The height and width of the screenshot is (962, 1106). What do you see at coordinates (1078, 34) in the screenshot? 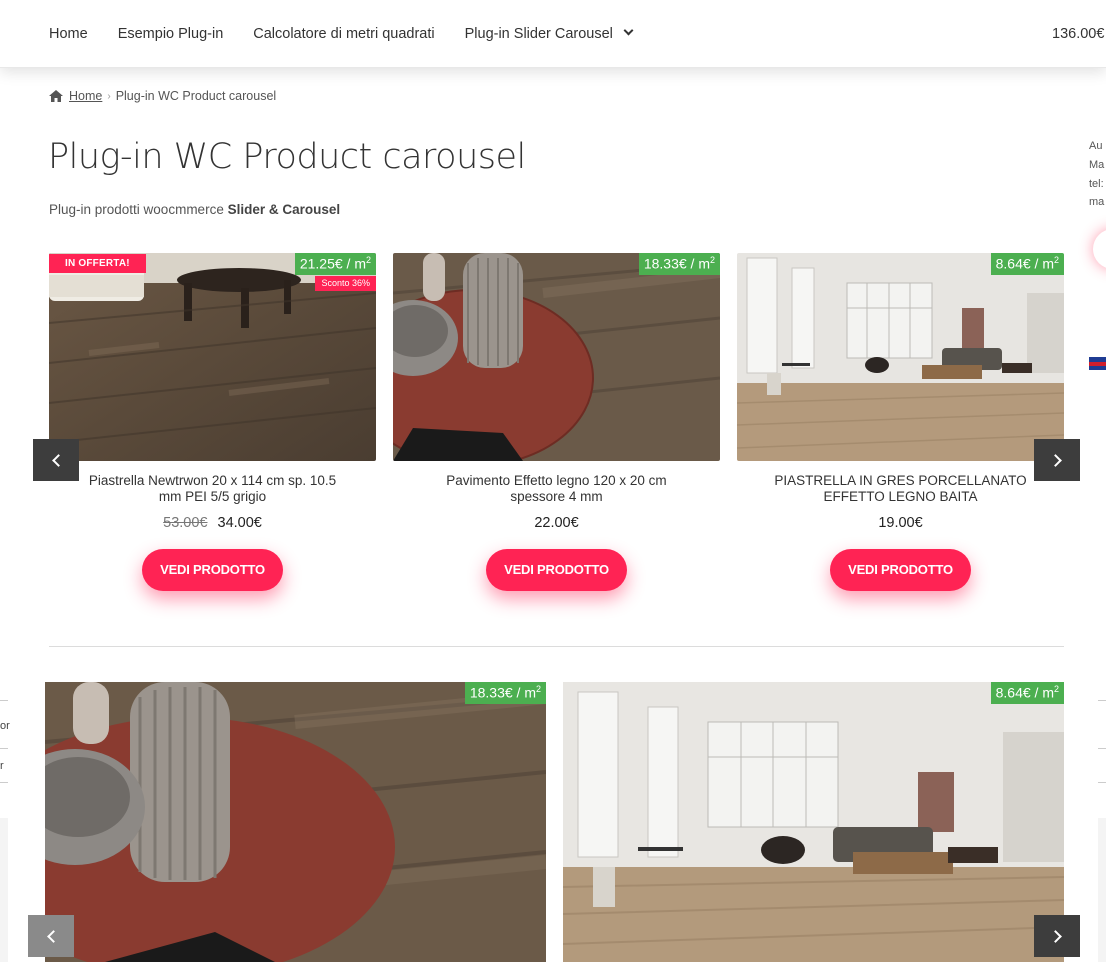
I see `cart-total: 136.00€` at bounding box center [1078, 34].